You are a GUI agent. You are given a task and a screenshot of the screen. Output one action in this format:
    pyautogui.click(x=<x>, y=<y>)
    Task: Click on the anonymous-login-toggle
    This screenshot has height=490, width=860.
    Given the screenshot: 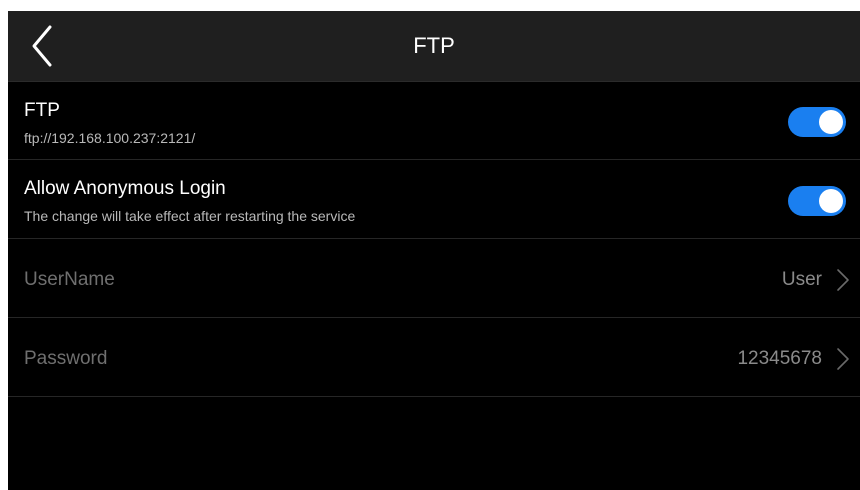 What is the action you would take?
    pyautogui.click(x=817, y=201)
    